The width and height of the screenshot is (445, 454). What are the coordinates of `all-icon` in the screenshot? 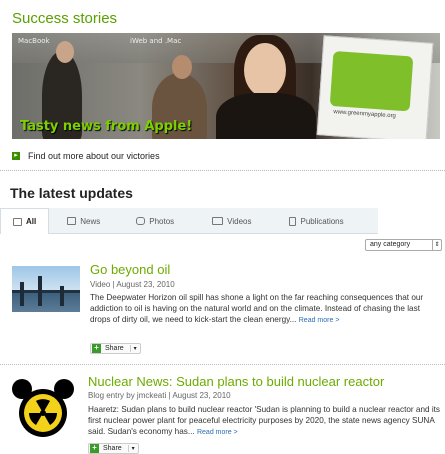 It's located at (17, 221).